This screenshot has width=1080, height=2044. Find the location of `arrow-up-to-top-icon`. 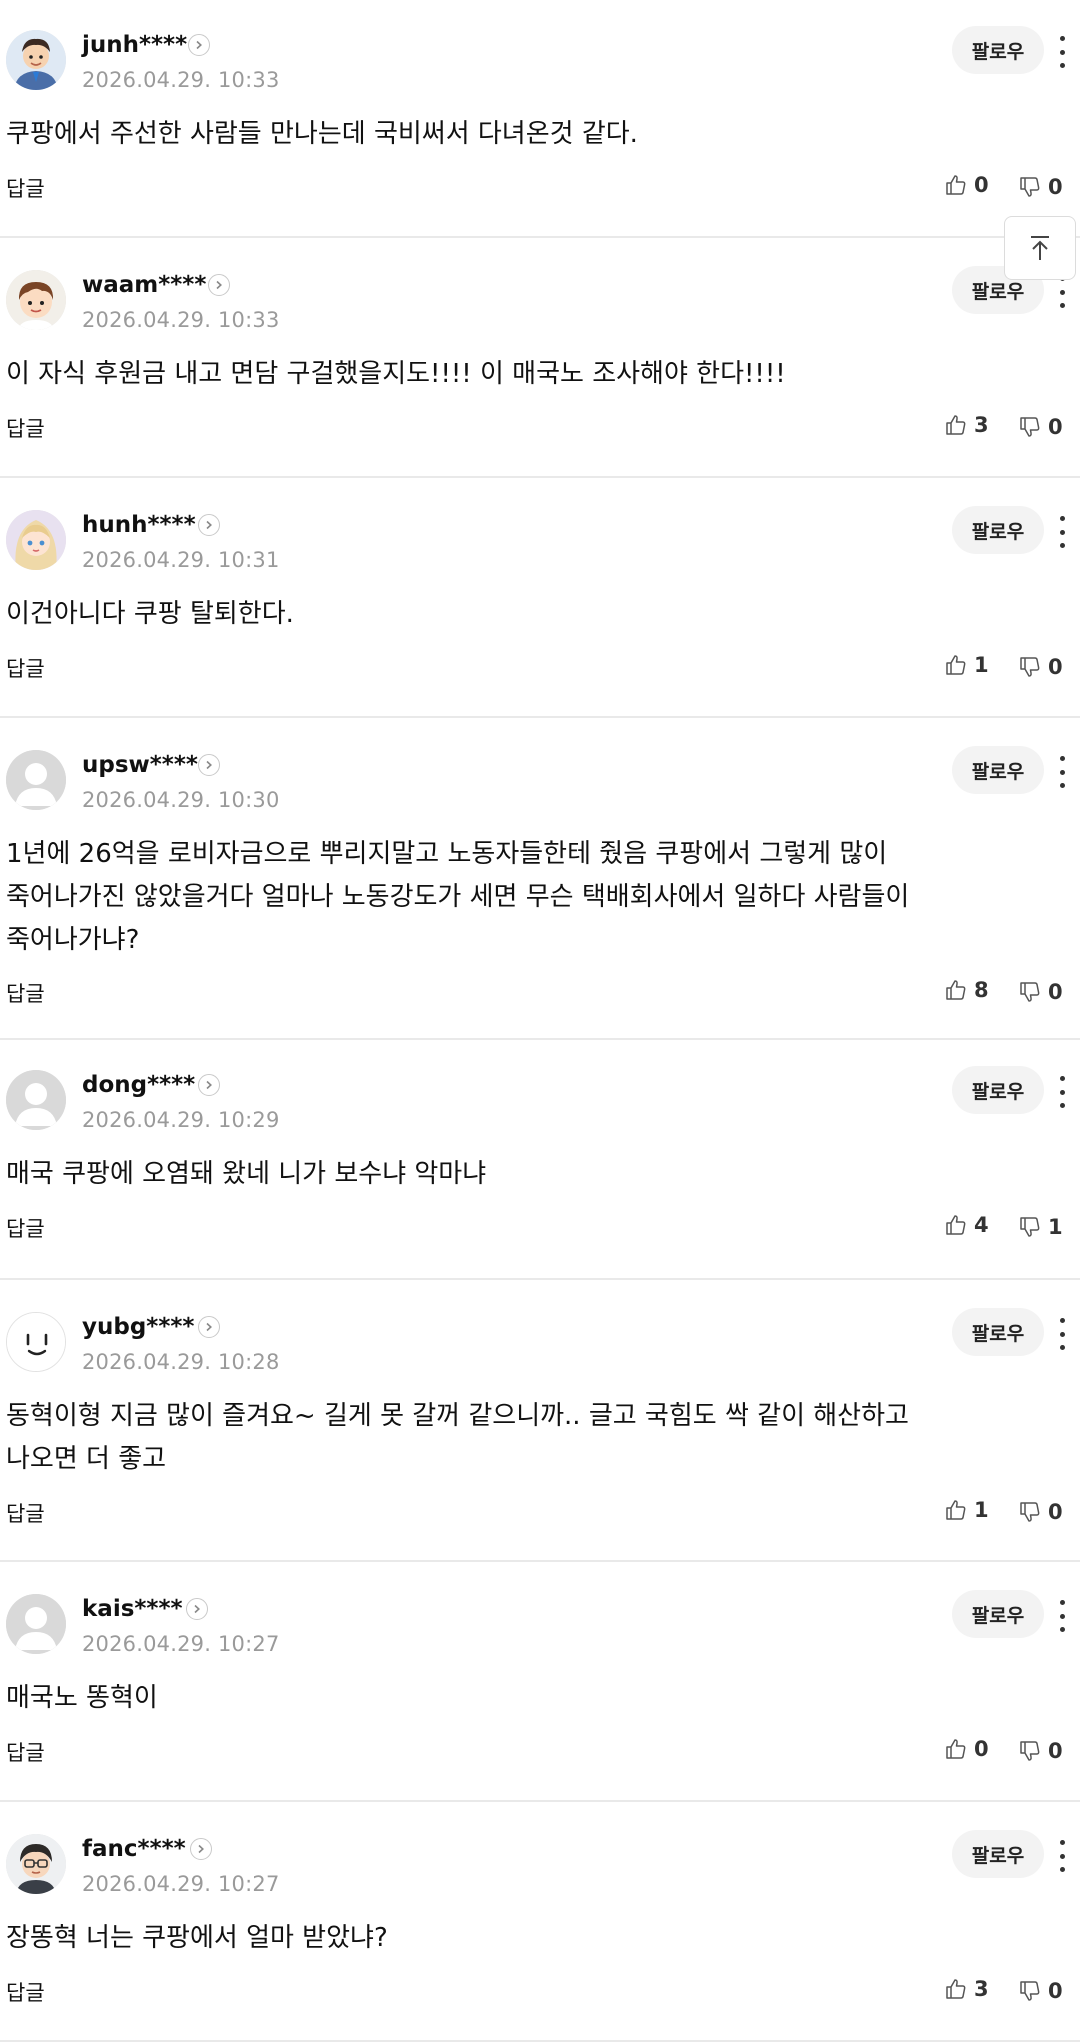

arrow-up-to-top-icon is located at coordinates (1040, 248).